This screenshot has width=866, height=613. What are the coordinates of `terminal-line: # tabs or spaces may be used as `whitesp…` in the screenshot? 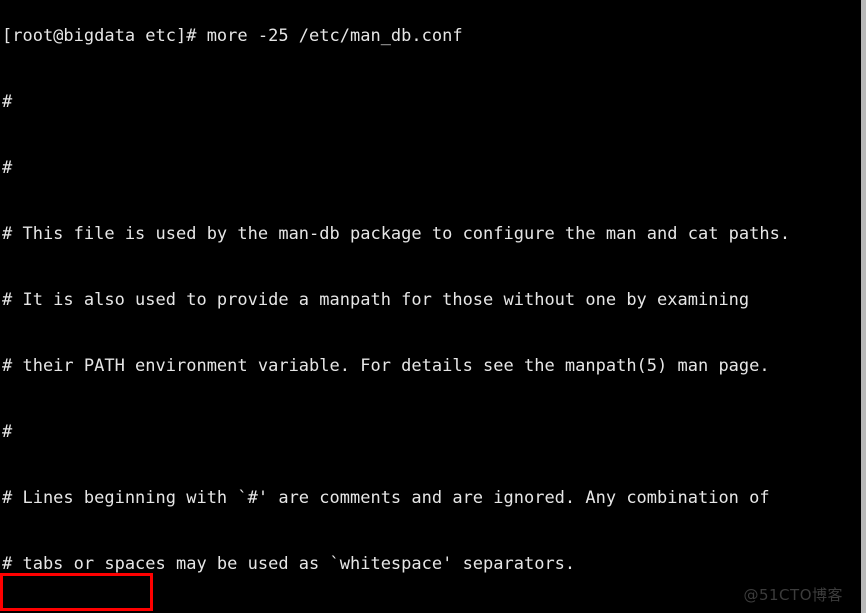 It's located at (289, 564).